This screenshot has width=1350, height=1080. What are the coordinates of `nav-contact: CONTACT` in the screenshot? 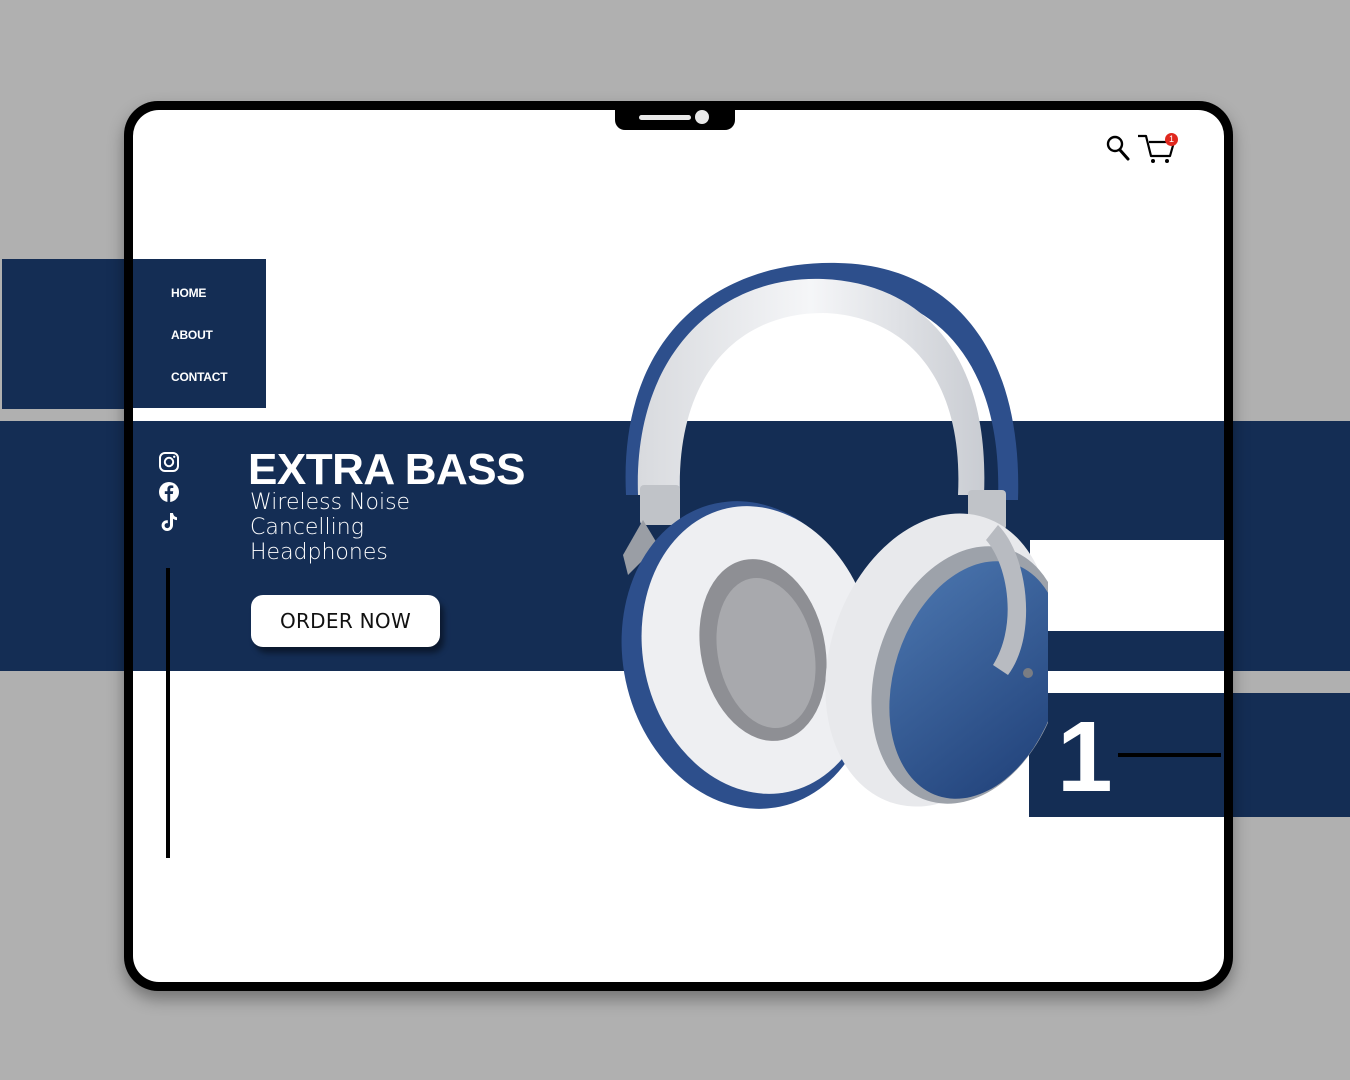 It's located at (199, 377).